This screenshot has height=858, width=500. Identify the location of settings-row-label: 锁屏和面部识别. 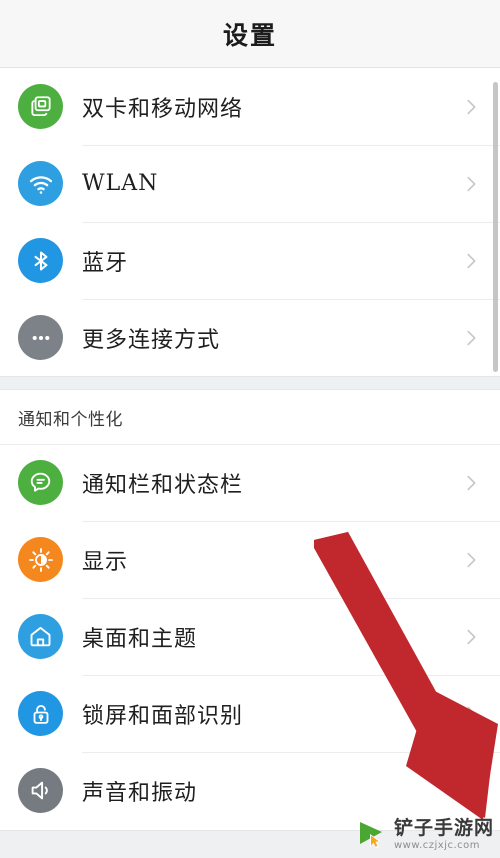
(163, 716).